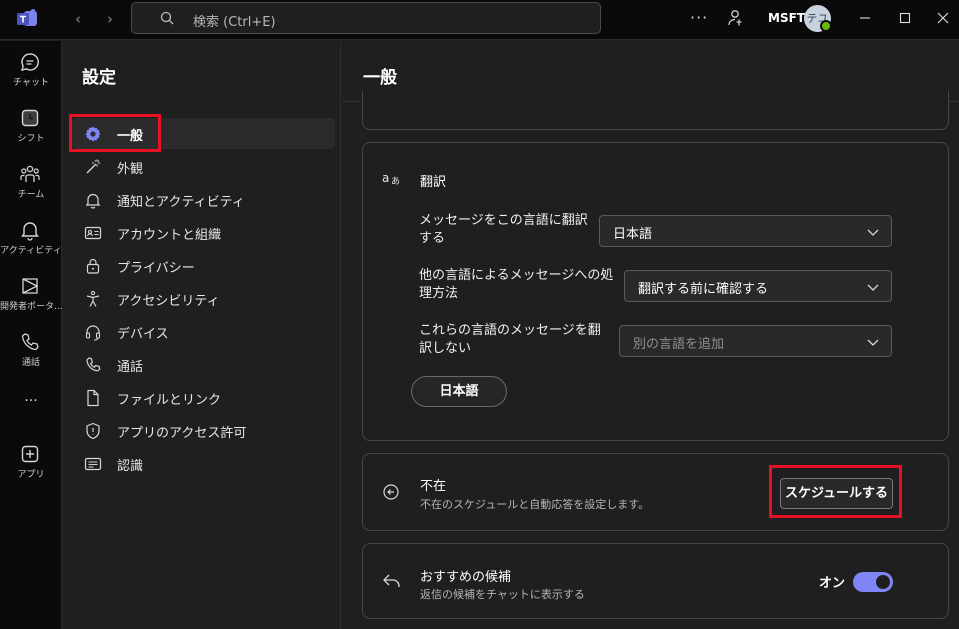 The width and height of the screenshot is (959, 629). I want to click on suggestions-title: おすすめの候補, so click(466, 577).